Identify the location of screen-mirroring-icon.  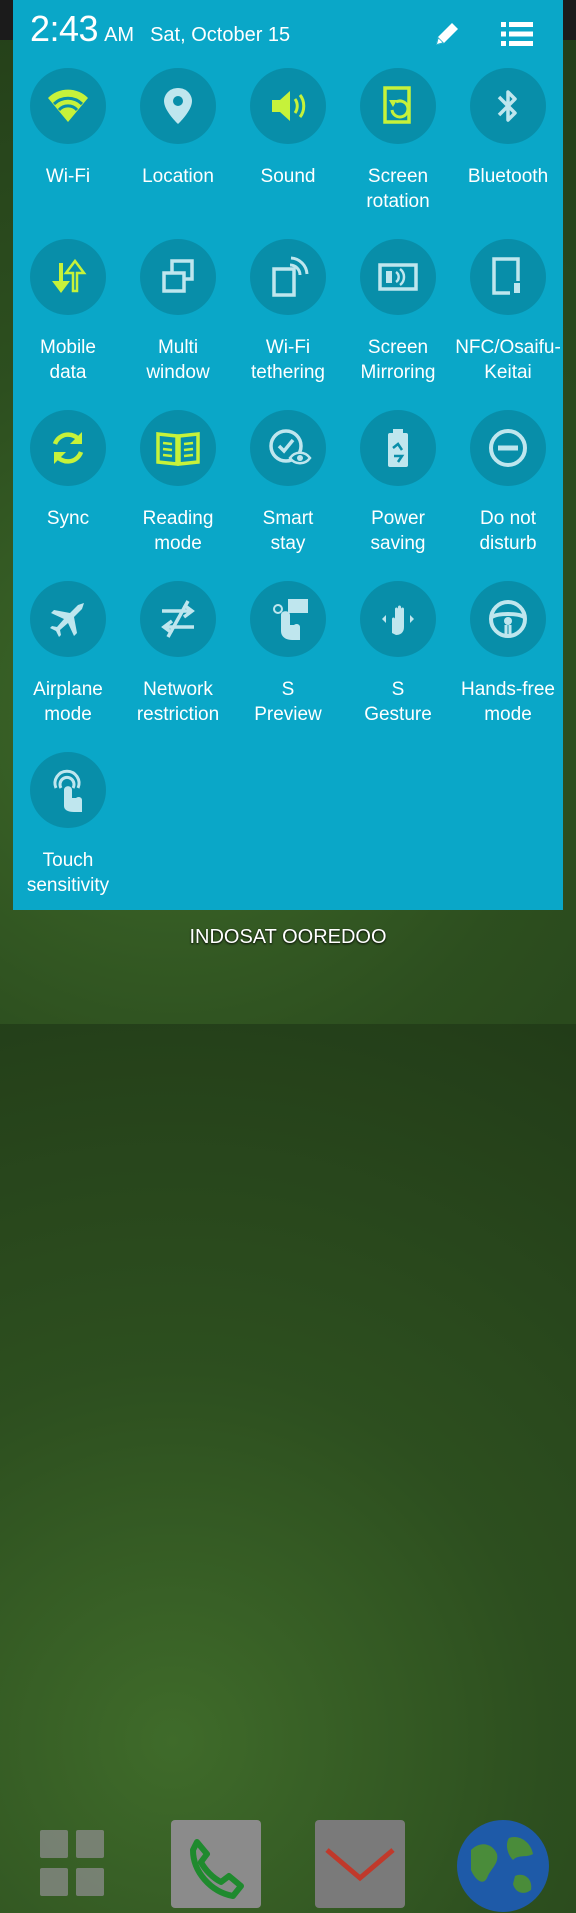
(398, 277).